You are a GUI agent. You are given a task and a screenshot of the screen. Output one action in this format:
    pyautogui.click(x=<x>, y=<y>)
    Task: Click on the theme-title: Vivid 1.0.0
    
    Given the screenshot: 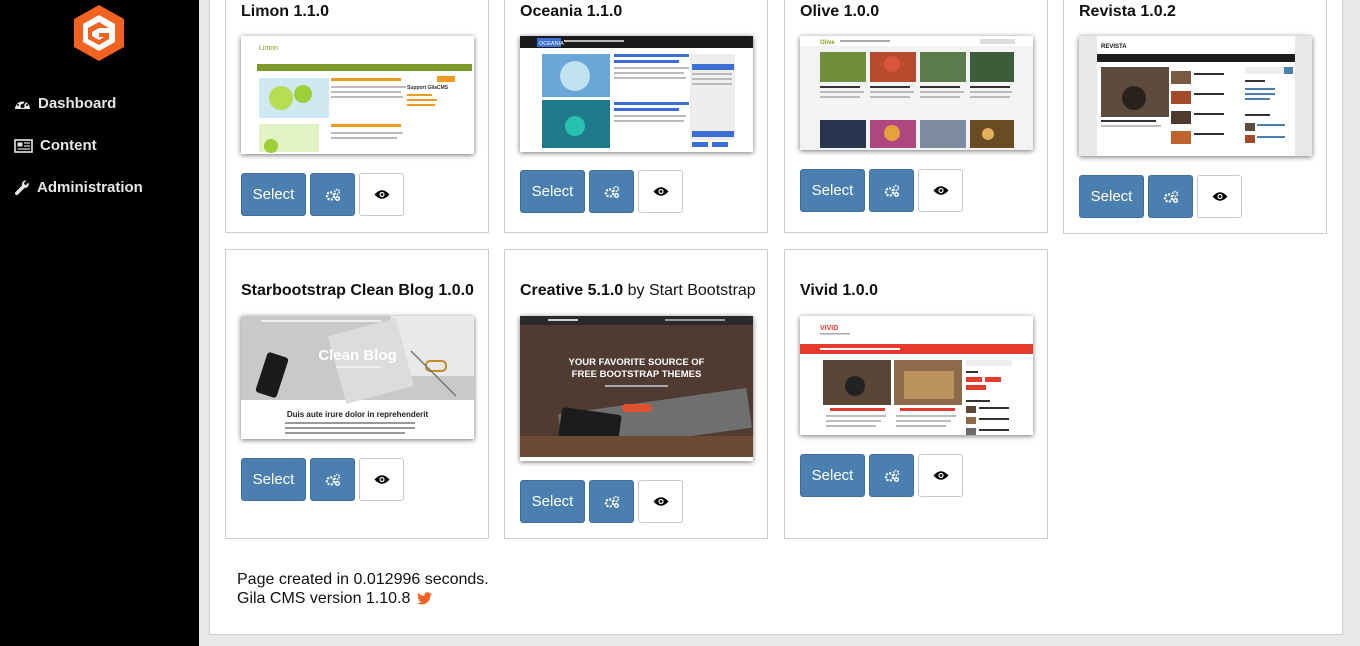 What is the action you would take?
    pyautogui.click(x=839, y=290)
    